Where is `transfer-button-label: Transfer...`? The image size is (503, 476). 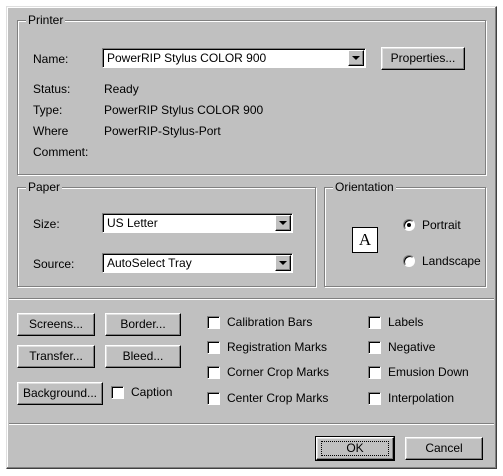 transfer-button-label: Transfer... is located at coordinates (56, 356).